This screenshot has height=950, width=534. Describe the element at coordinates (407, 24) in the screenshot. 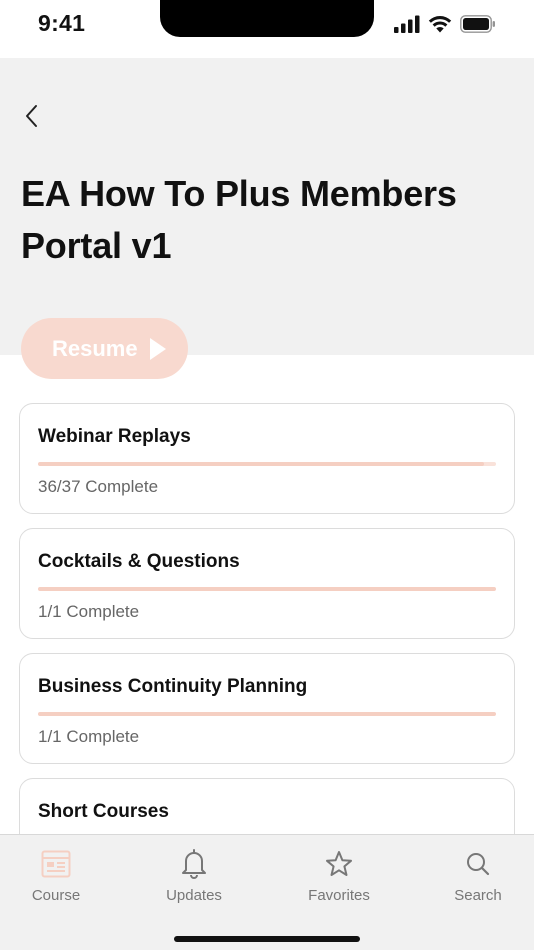

I see `cellular-signal-icon` at that location.